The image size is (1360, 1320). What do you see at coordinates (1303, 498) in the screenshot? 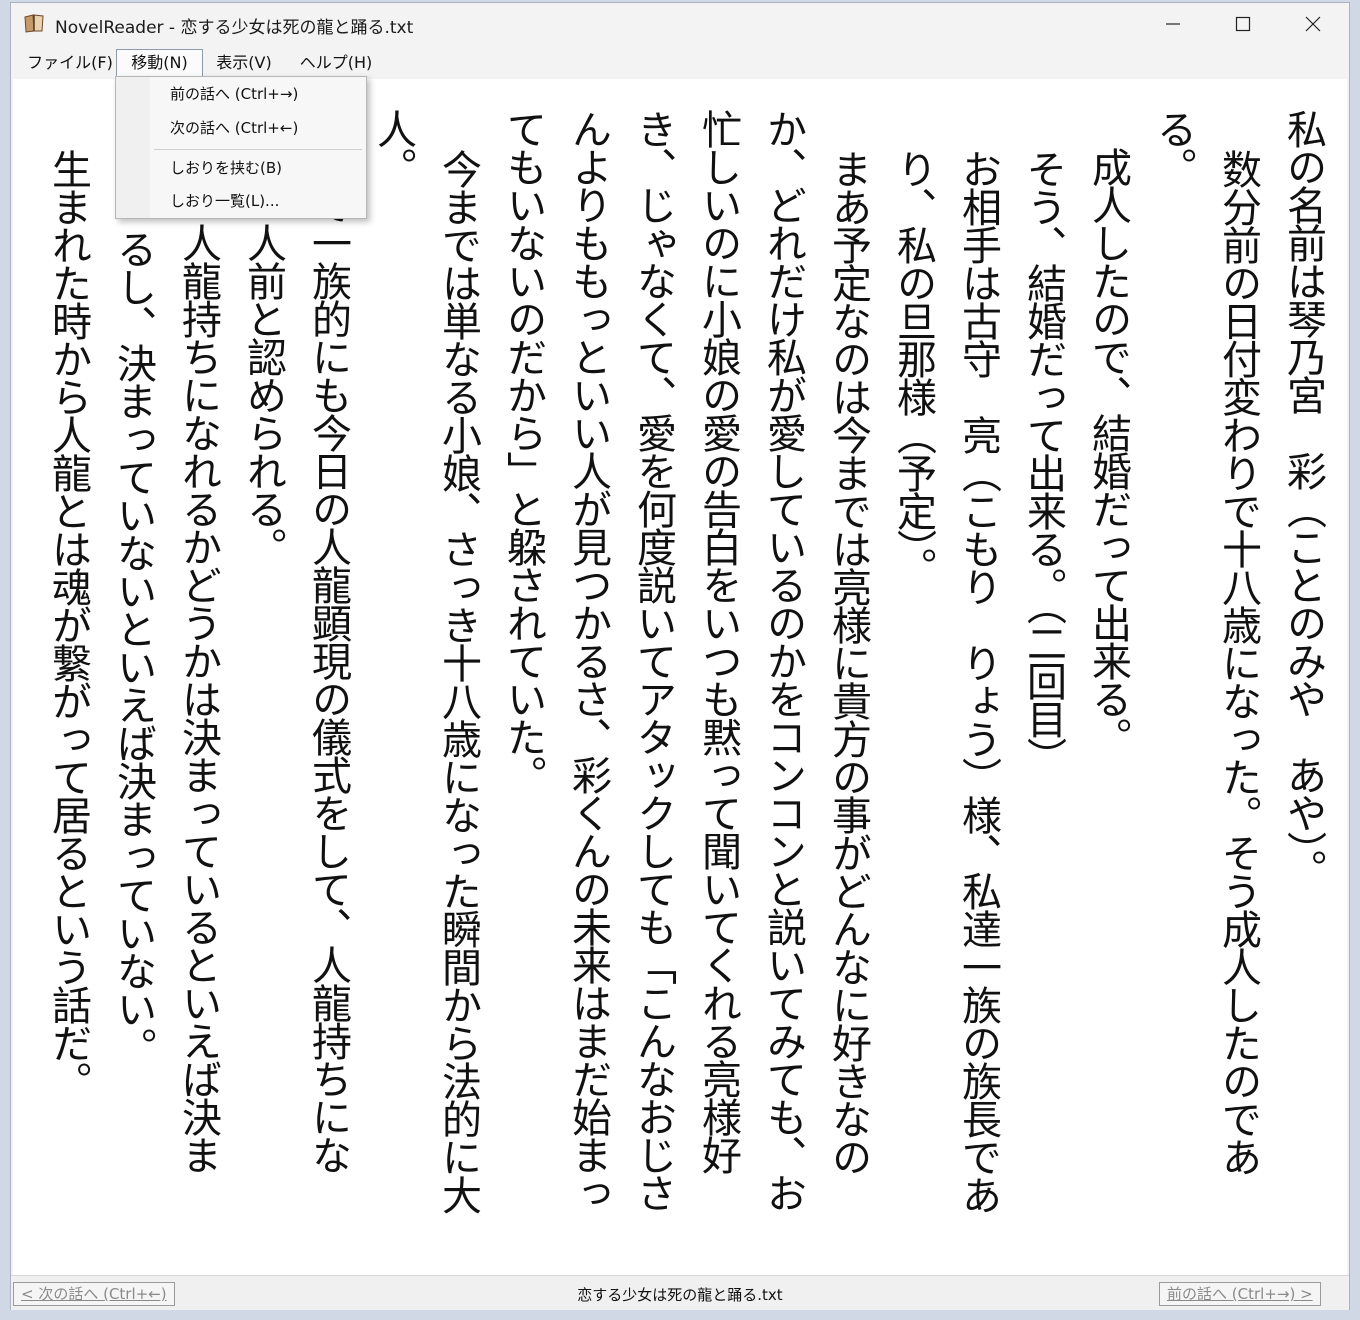
I see `text-column: 私の名前は琴乃宮 彩（ことのみや あや）。` at bounding box center [1303, 498].